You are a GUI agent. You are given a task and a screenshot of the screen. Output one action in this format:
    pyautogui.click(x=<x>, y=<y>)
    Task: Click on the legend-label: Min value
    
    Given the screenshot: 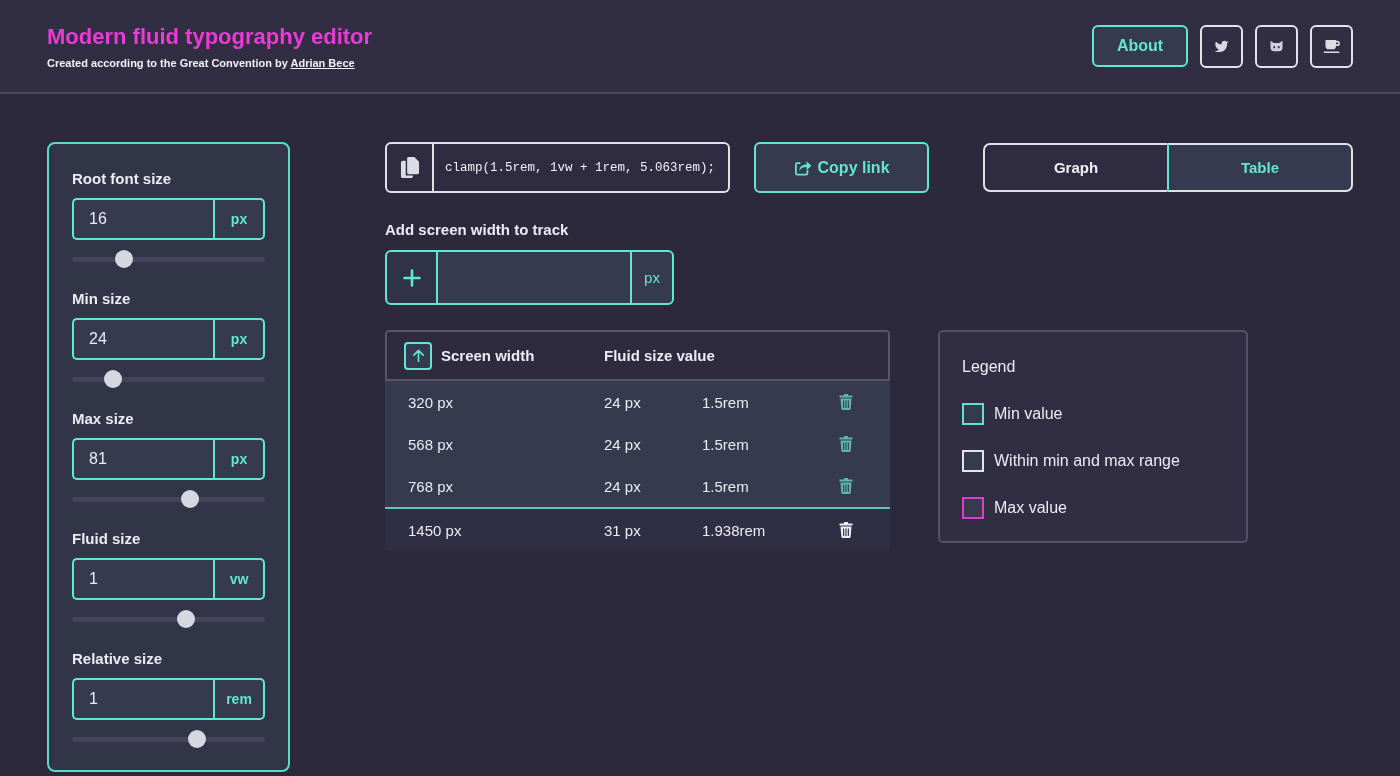 What is the action you would take?
    pyautogui.click(x=1028, y=414)
    